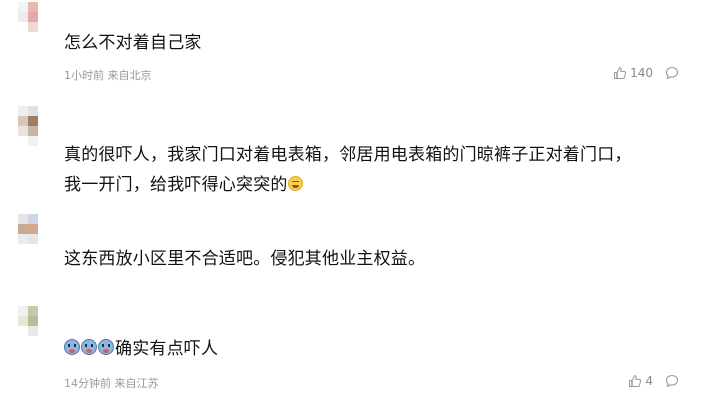  I want to click on comment-time: 1小时前, so click(84, 75).